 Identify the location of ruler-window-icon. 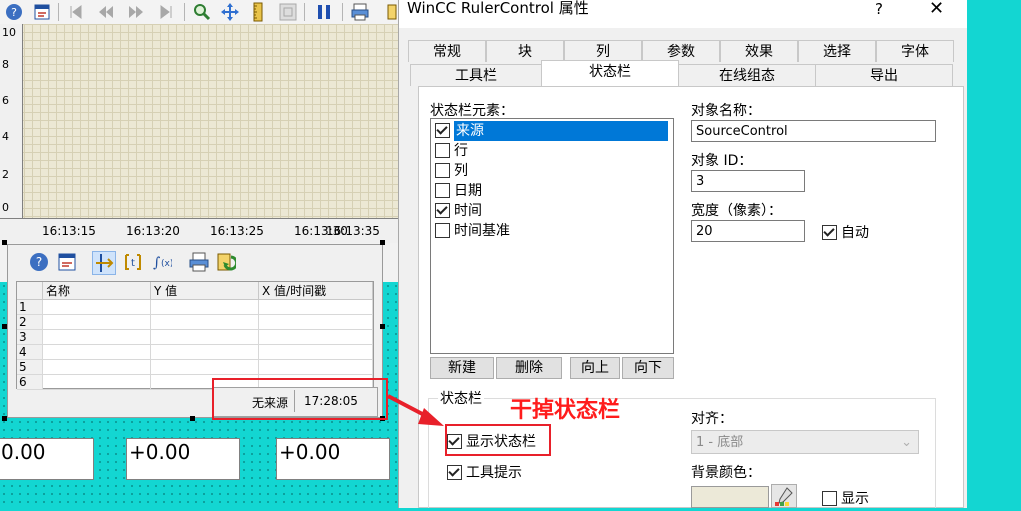
(104, 263).